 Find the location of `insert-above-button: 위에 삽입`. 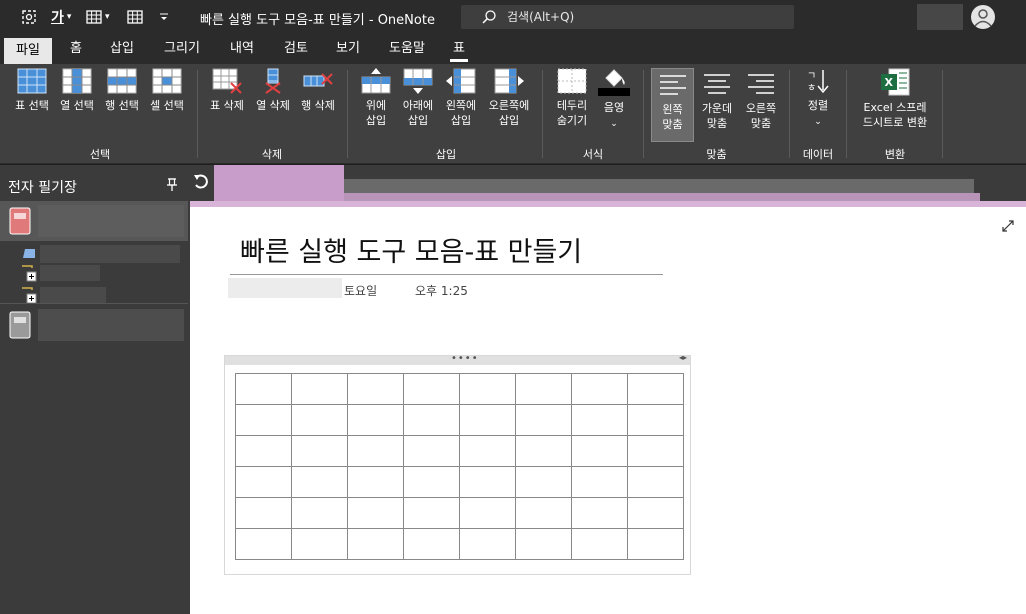

insert-above-button: 위에 삽입 is located at coordinates (376, 98).